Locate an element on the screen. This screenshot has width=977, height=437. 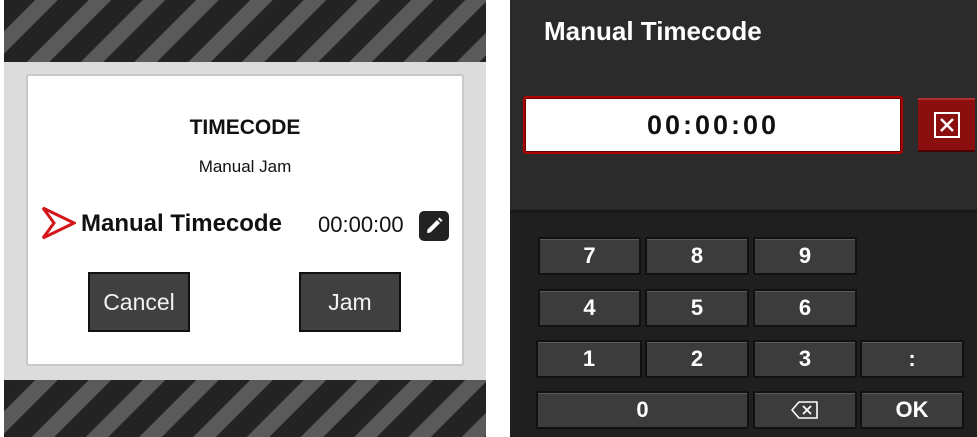
ok-key: OK is located at coordinates (912, 410).